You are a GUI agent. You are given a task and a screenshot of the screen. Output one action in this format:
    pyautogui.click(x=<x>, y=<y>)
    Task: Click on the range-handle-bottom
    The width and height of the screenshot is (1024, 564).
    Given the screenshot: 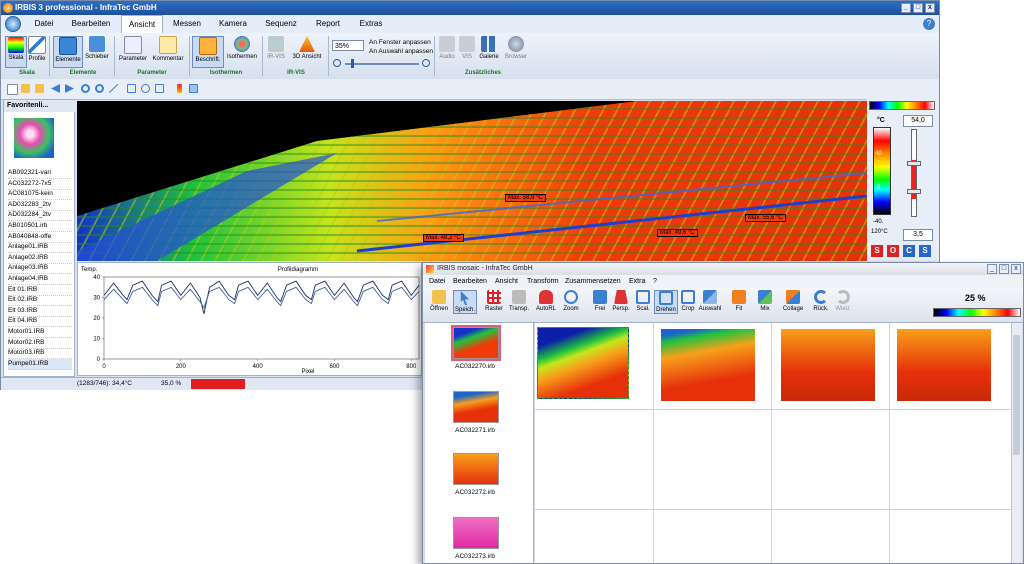 What is the action you would take?
    pyautogui.click(x=914, y=191)
    